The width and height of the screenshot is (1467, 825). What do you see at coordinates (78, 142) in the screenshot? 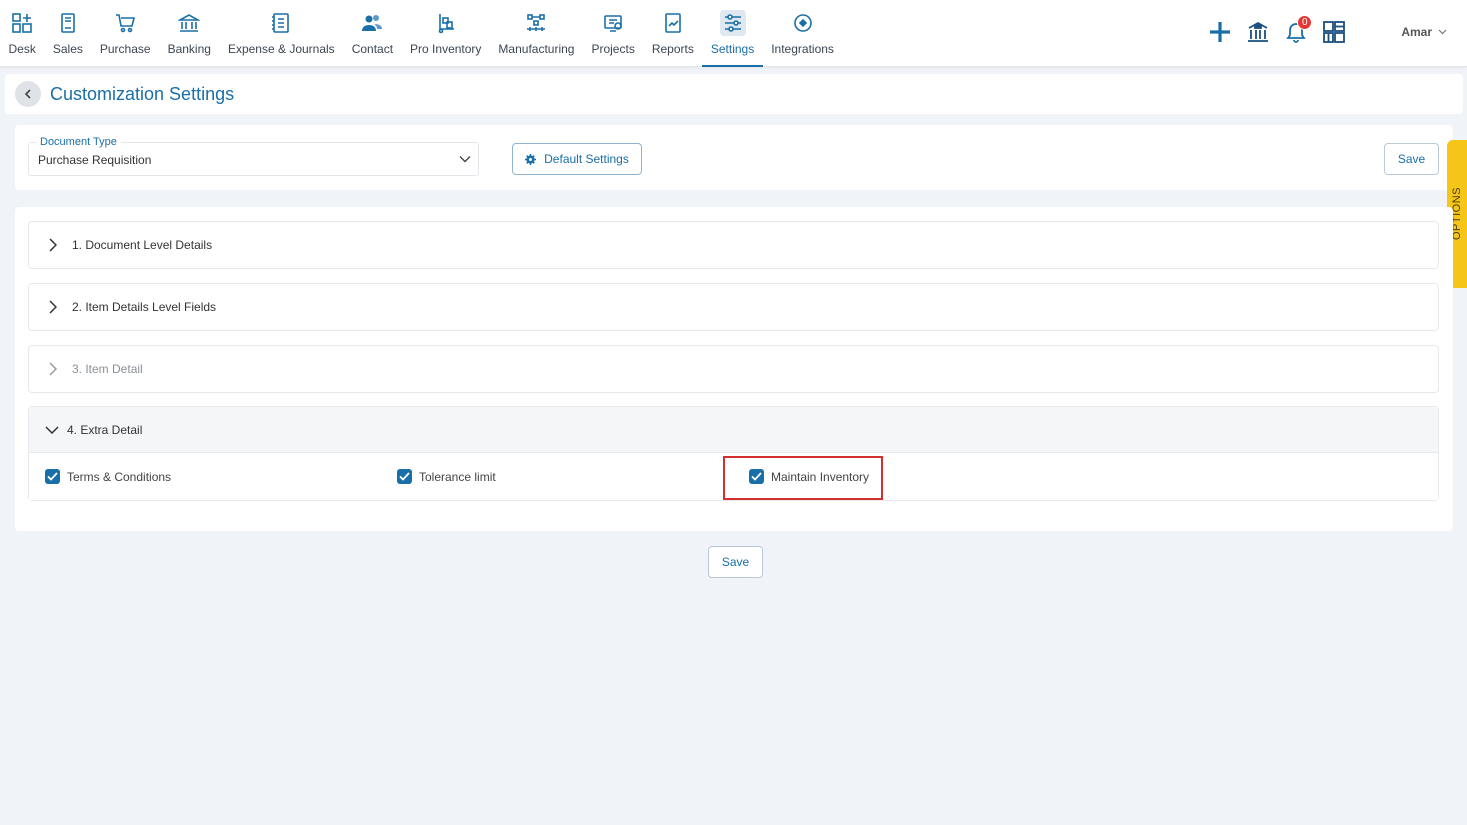
I see `document-type-label: Document Type` at bounding box center [78, 142].